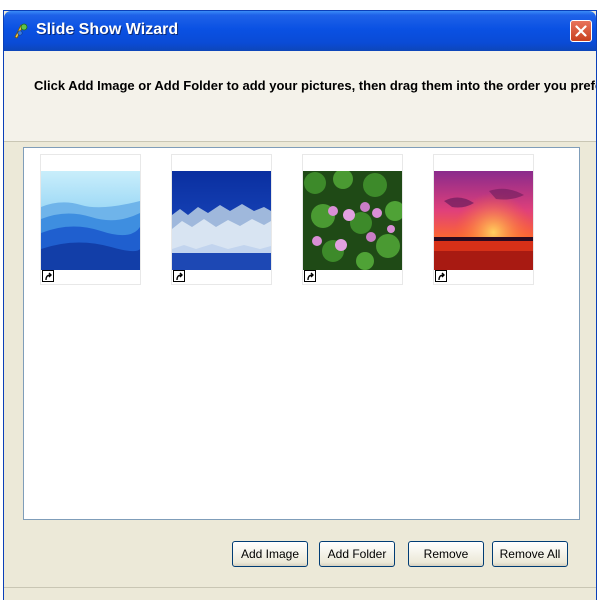  What do you see at coordinates (21, 31) in the screenshot?
I see `wizard-app-icon` at bounding box center [21, 31].